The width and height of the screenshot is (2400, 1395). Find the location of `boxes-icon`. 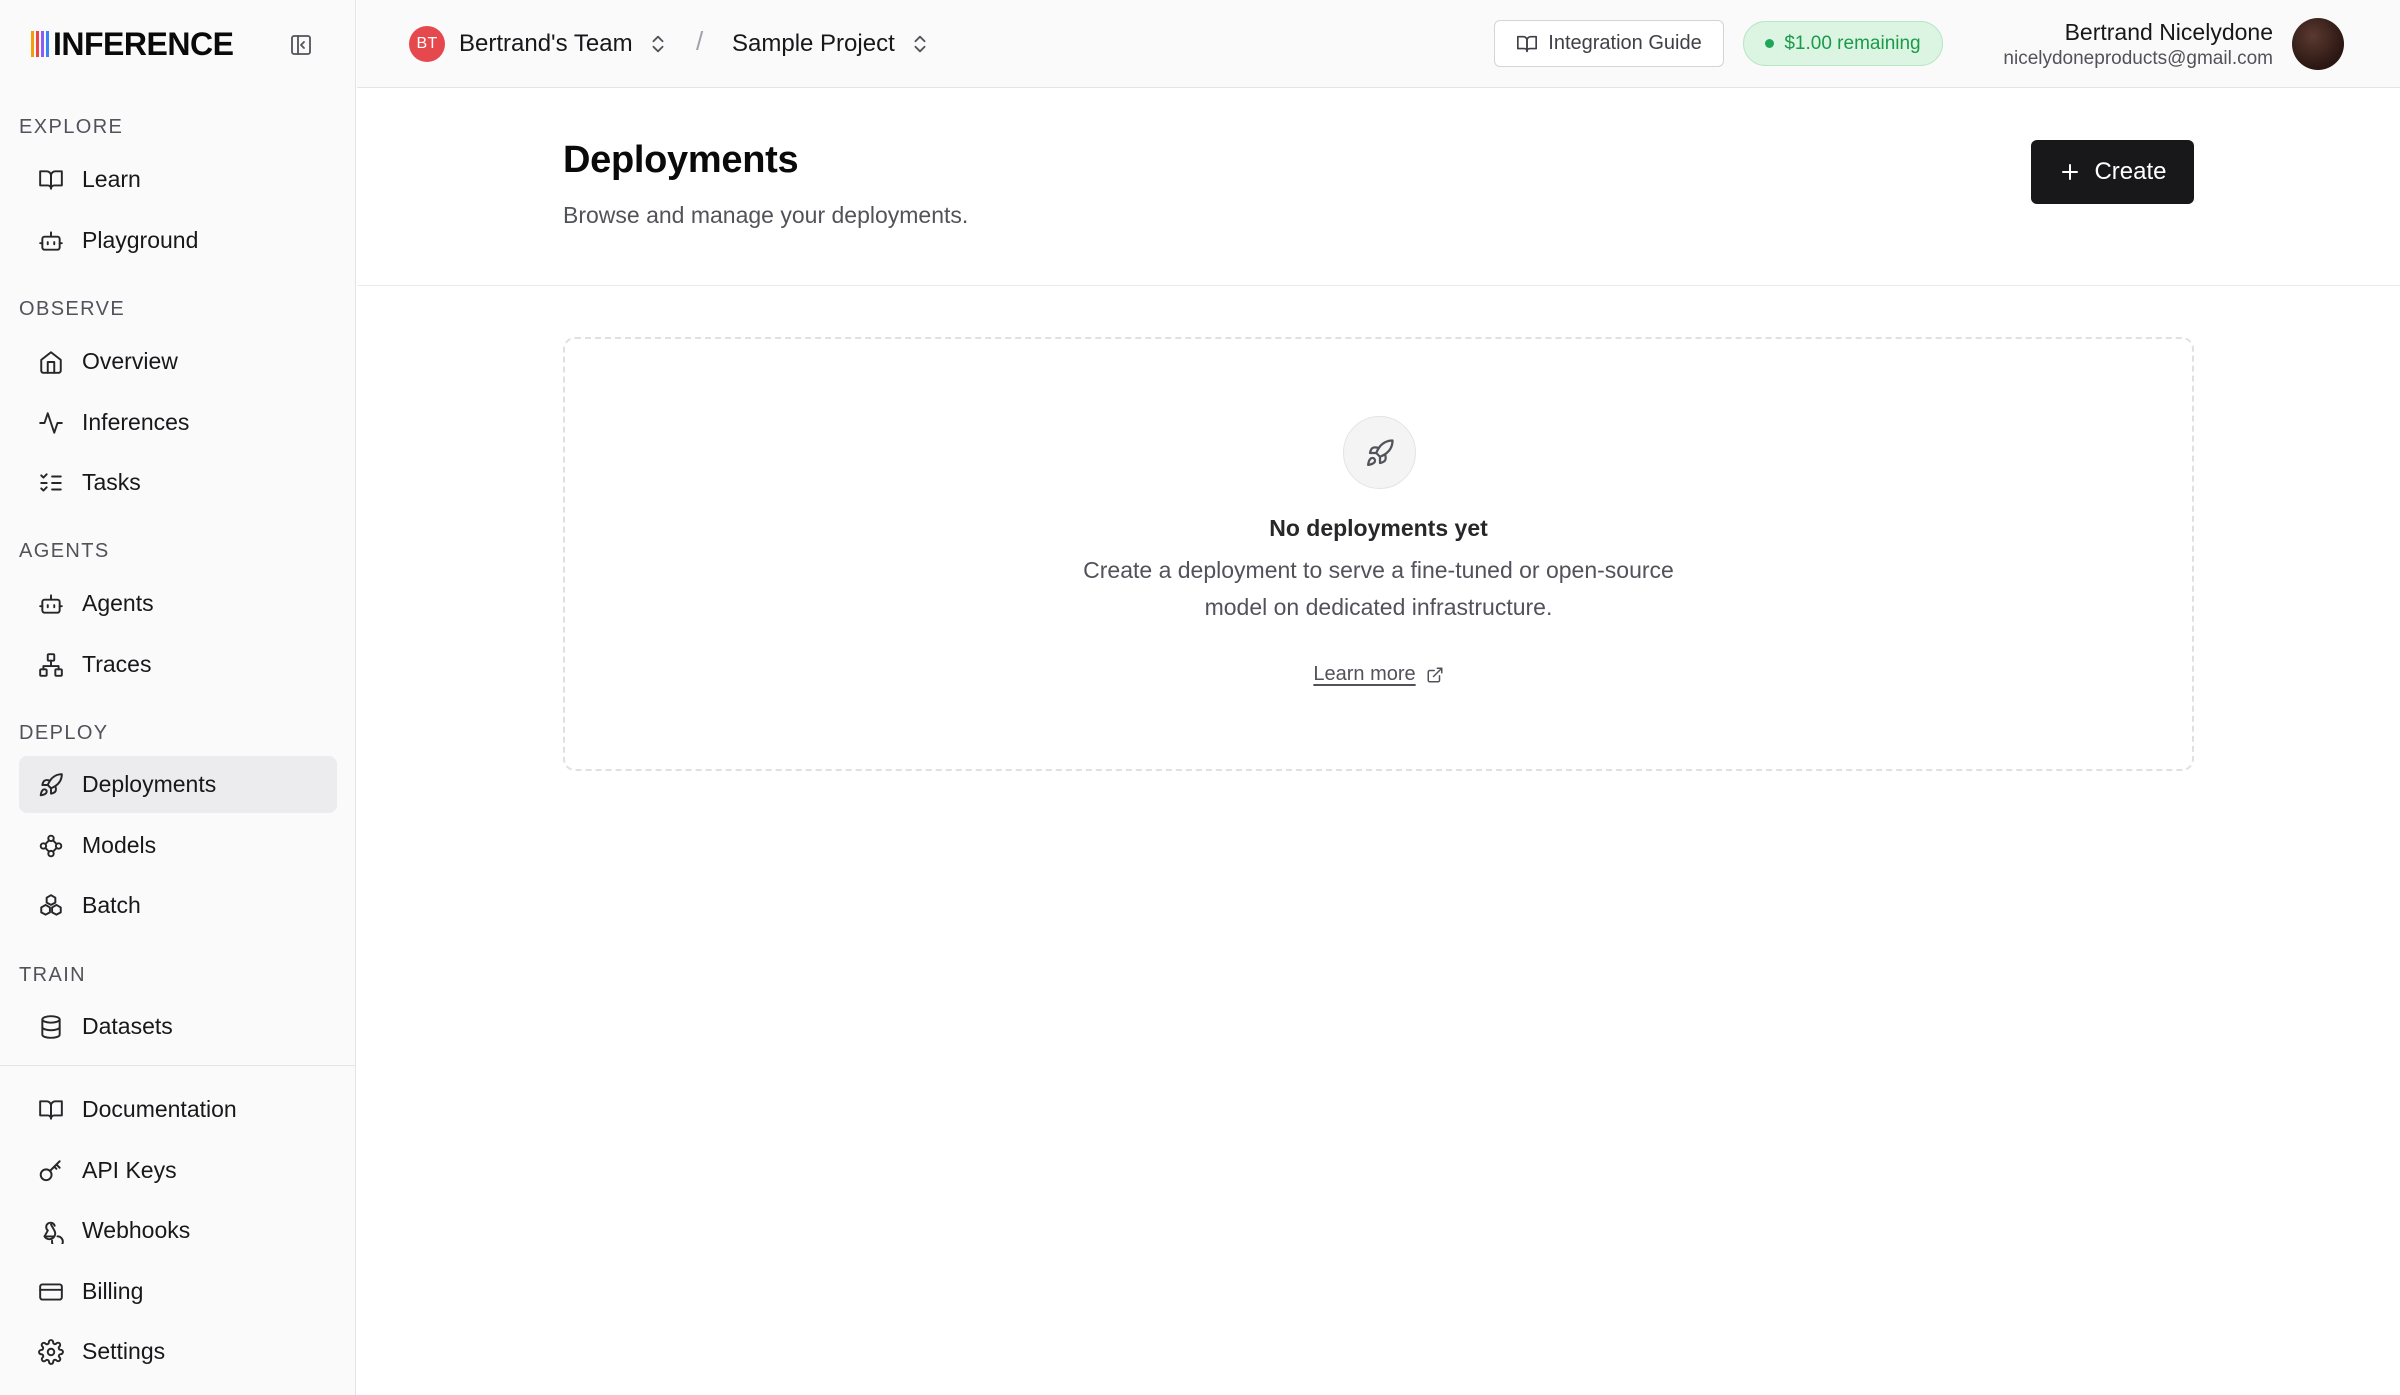

boxes-icon is located at coordinates (51, 906).